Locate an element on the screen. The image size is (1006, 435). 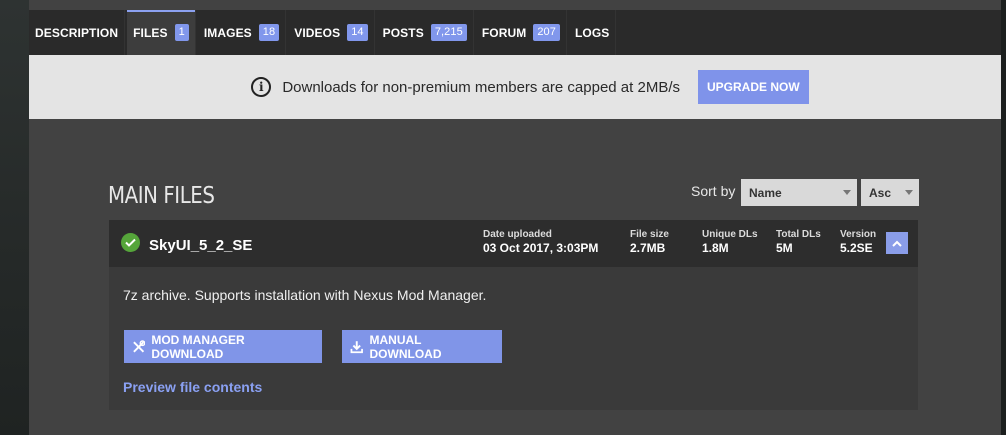
stat-version: Version 5.2SE is located at coordinates (858, 242).